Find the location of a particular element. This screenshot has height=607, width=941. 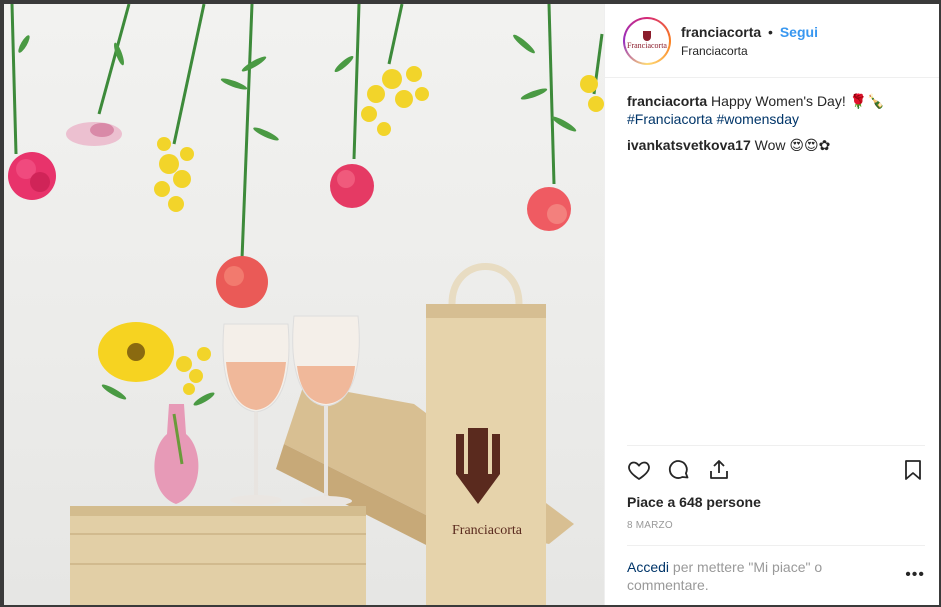

header-line: franciacorta • Segui is located at coordinates (749, 32).